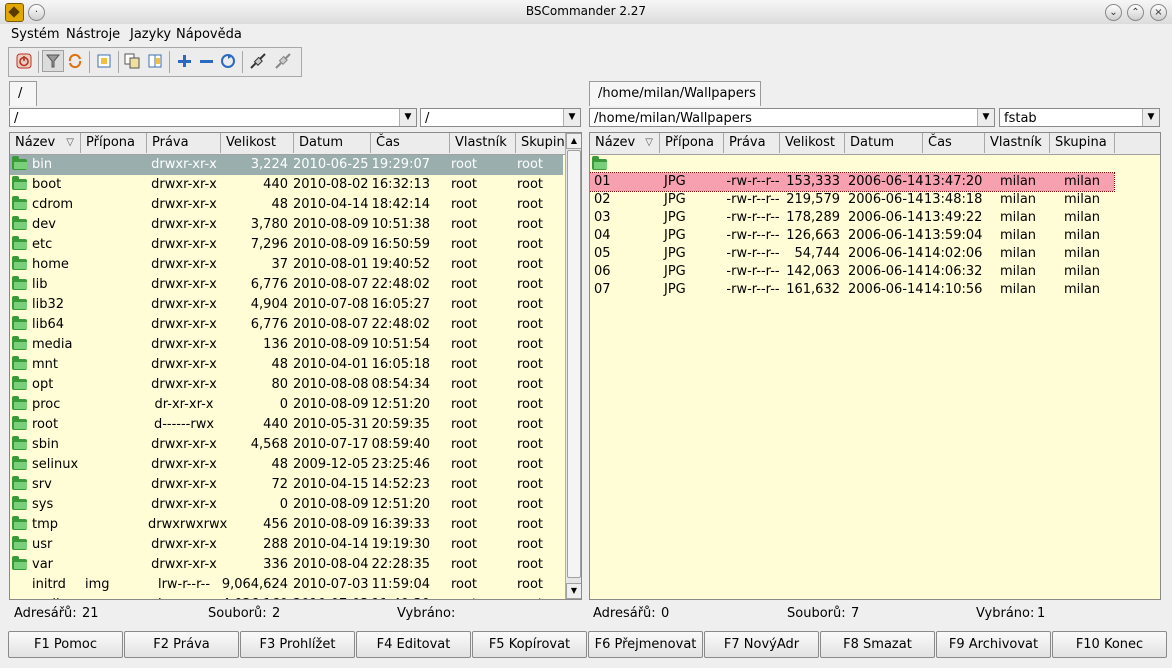  I want to click on fkey-button-3: F3 Prohlížet, so click(297, 644).